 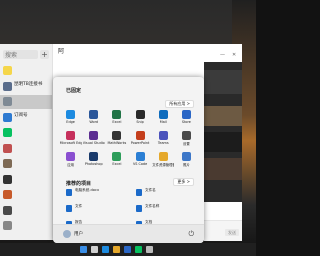 What do you see at coordinates (78, 234) in the screenshot?
I see `user-name: 用户` at bounding box center [78, 234].